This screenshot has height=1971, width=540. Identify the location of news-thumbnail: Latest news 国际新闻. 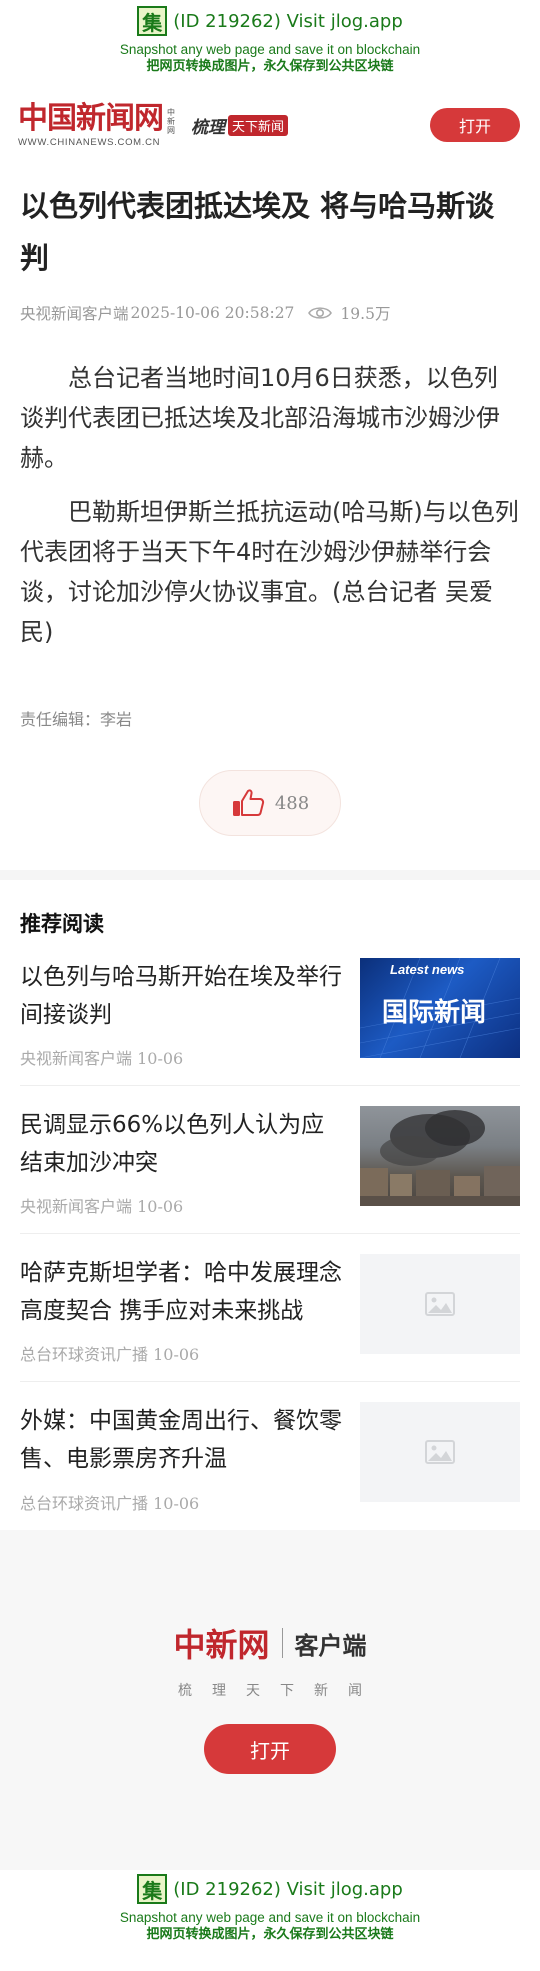
(440, 1008).